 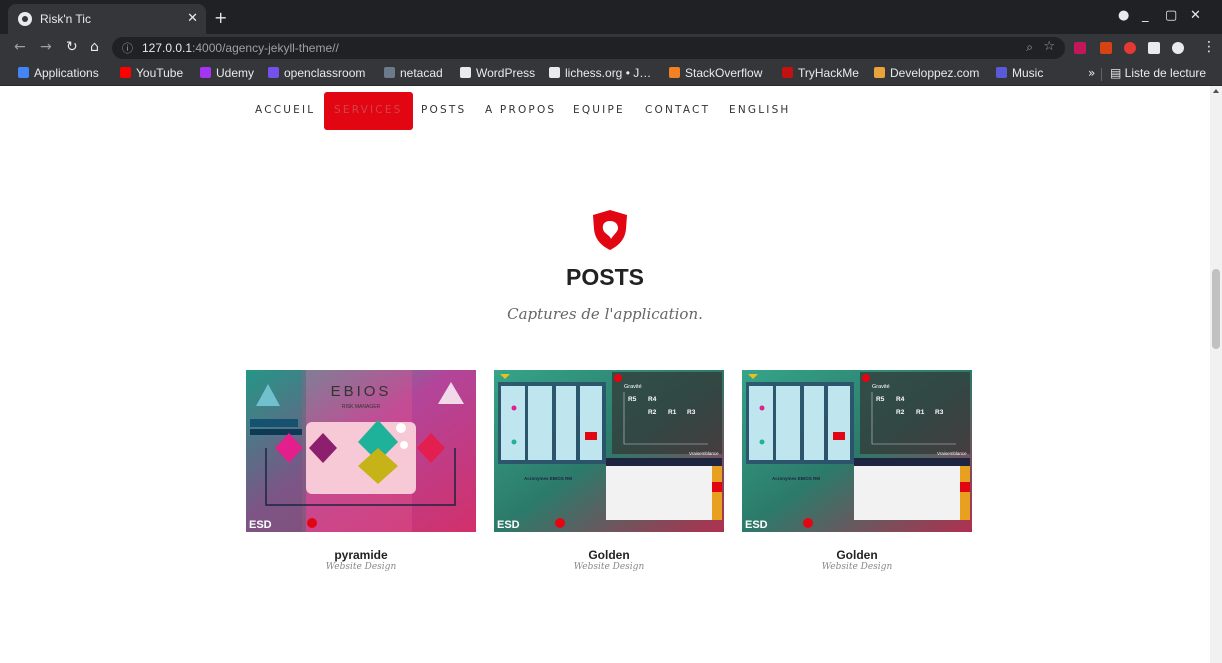 I want to click on zoom-icon: ⌕, so click(x=1029, y=47).